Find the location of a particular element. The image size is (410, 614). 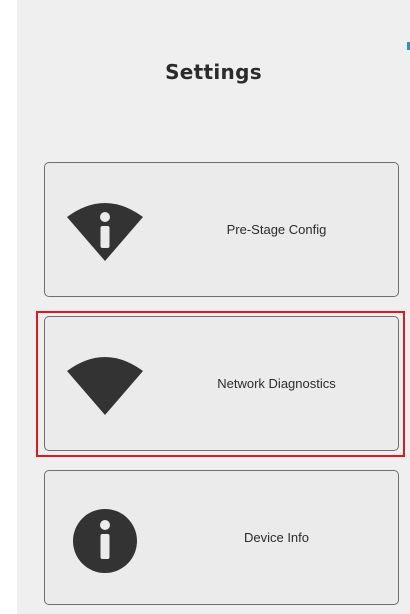

page-title: Settings is located at coordinates (213, 72).